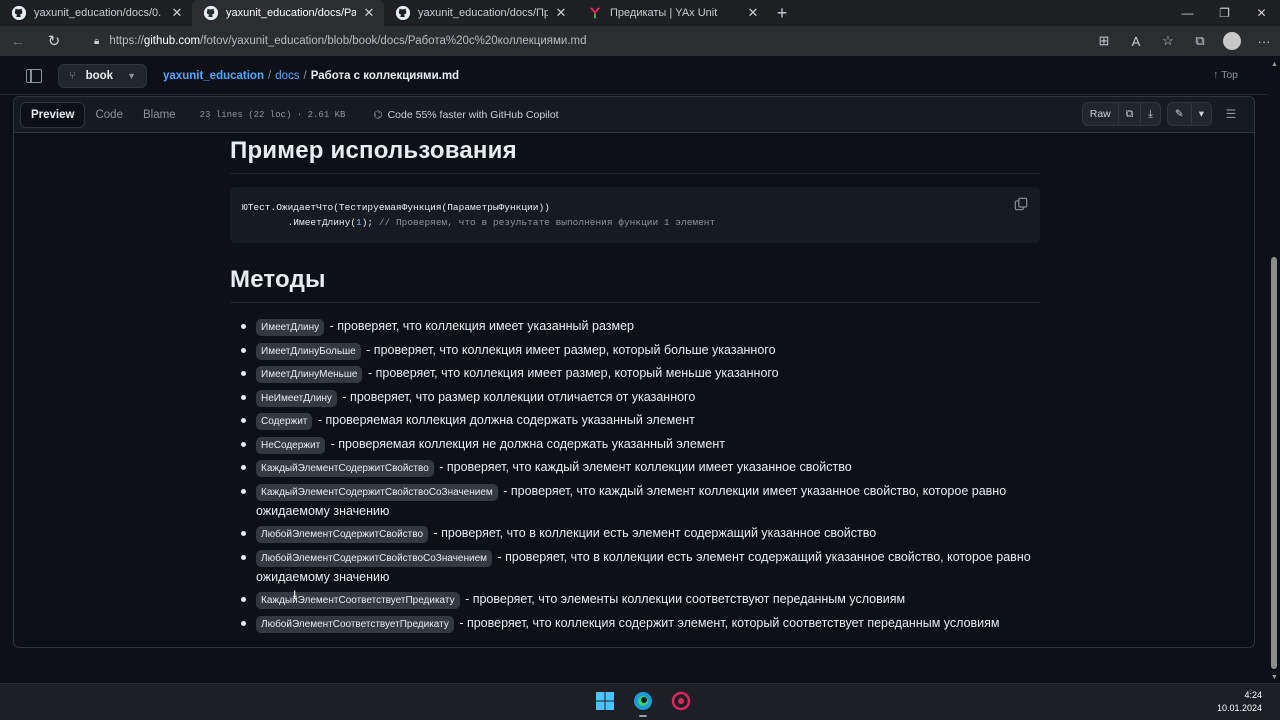 Image resolution: width=1280 pixels, height=720 pixels. What do you see at coordinates (159, 115) in the screenshot?
I see `tab-blame: Blame` at bounding box center [159, 115].